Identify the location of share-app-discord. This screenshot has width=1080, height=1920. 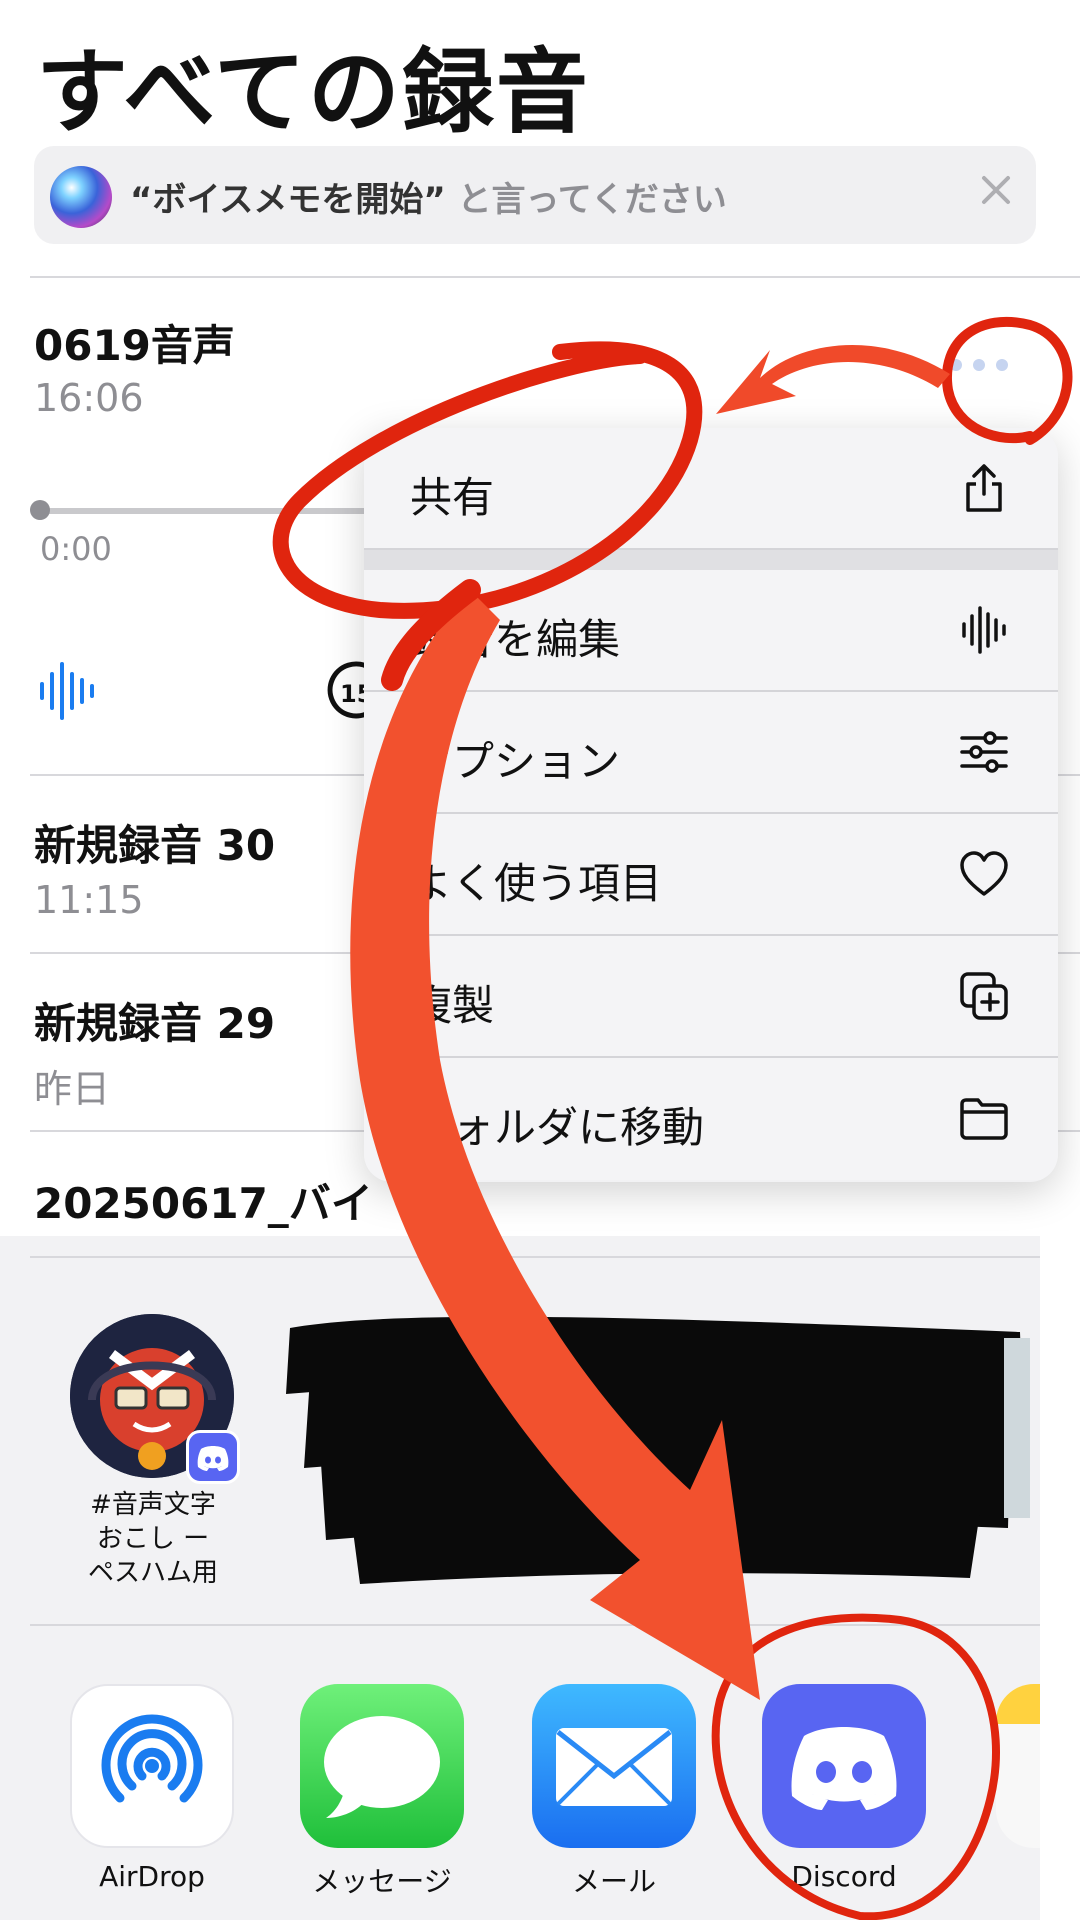
(844, 1766).